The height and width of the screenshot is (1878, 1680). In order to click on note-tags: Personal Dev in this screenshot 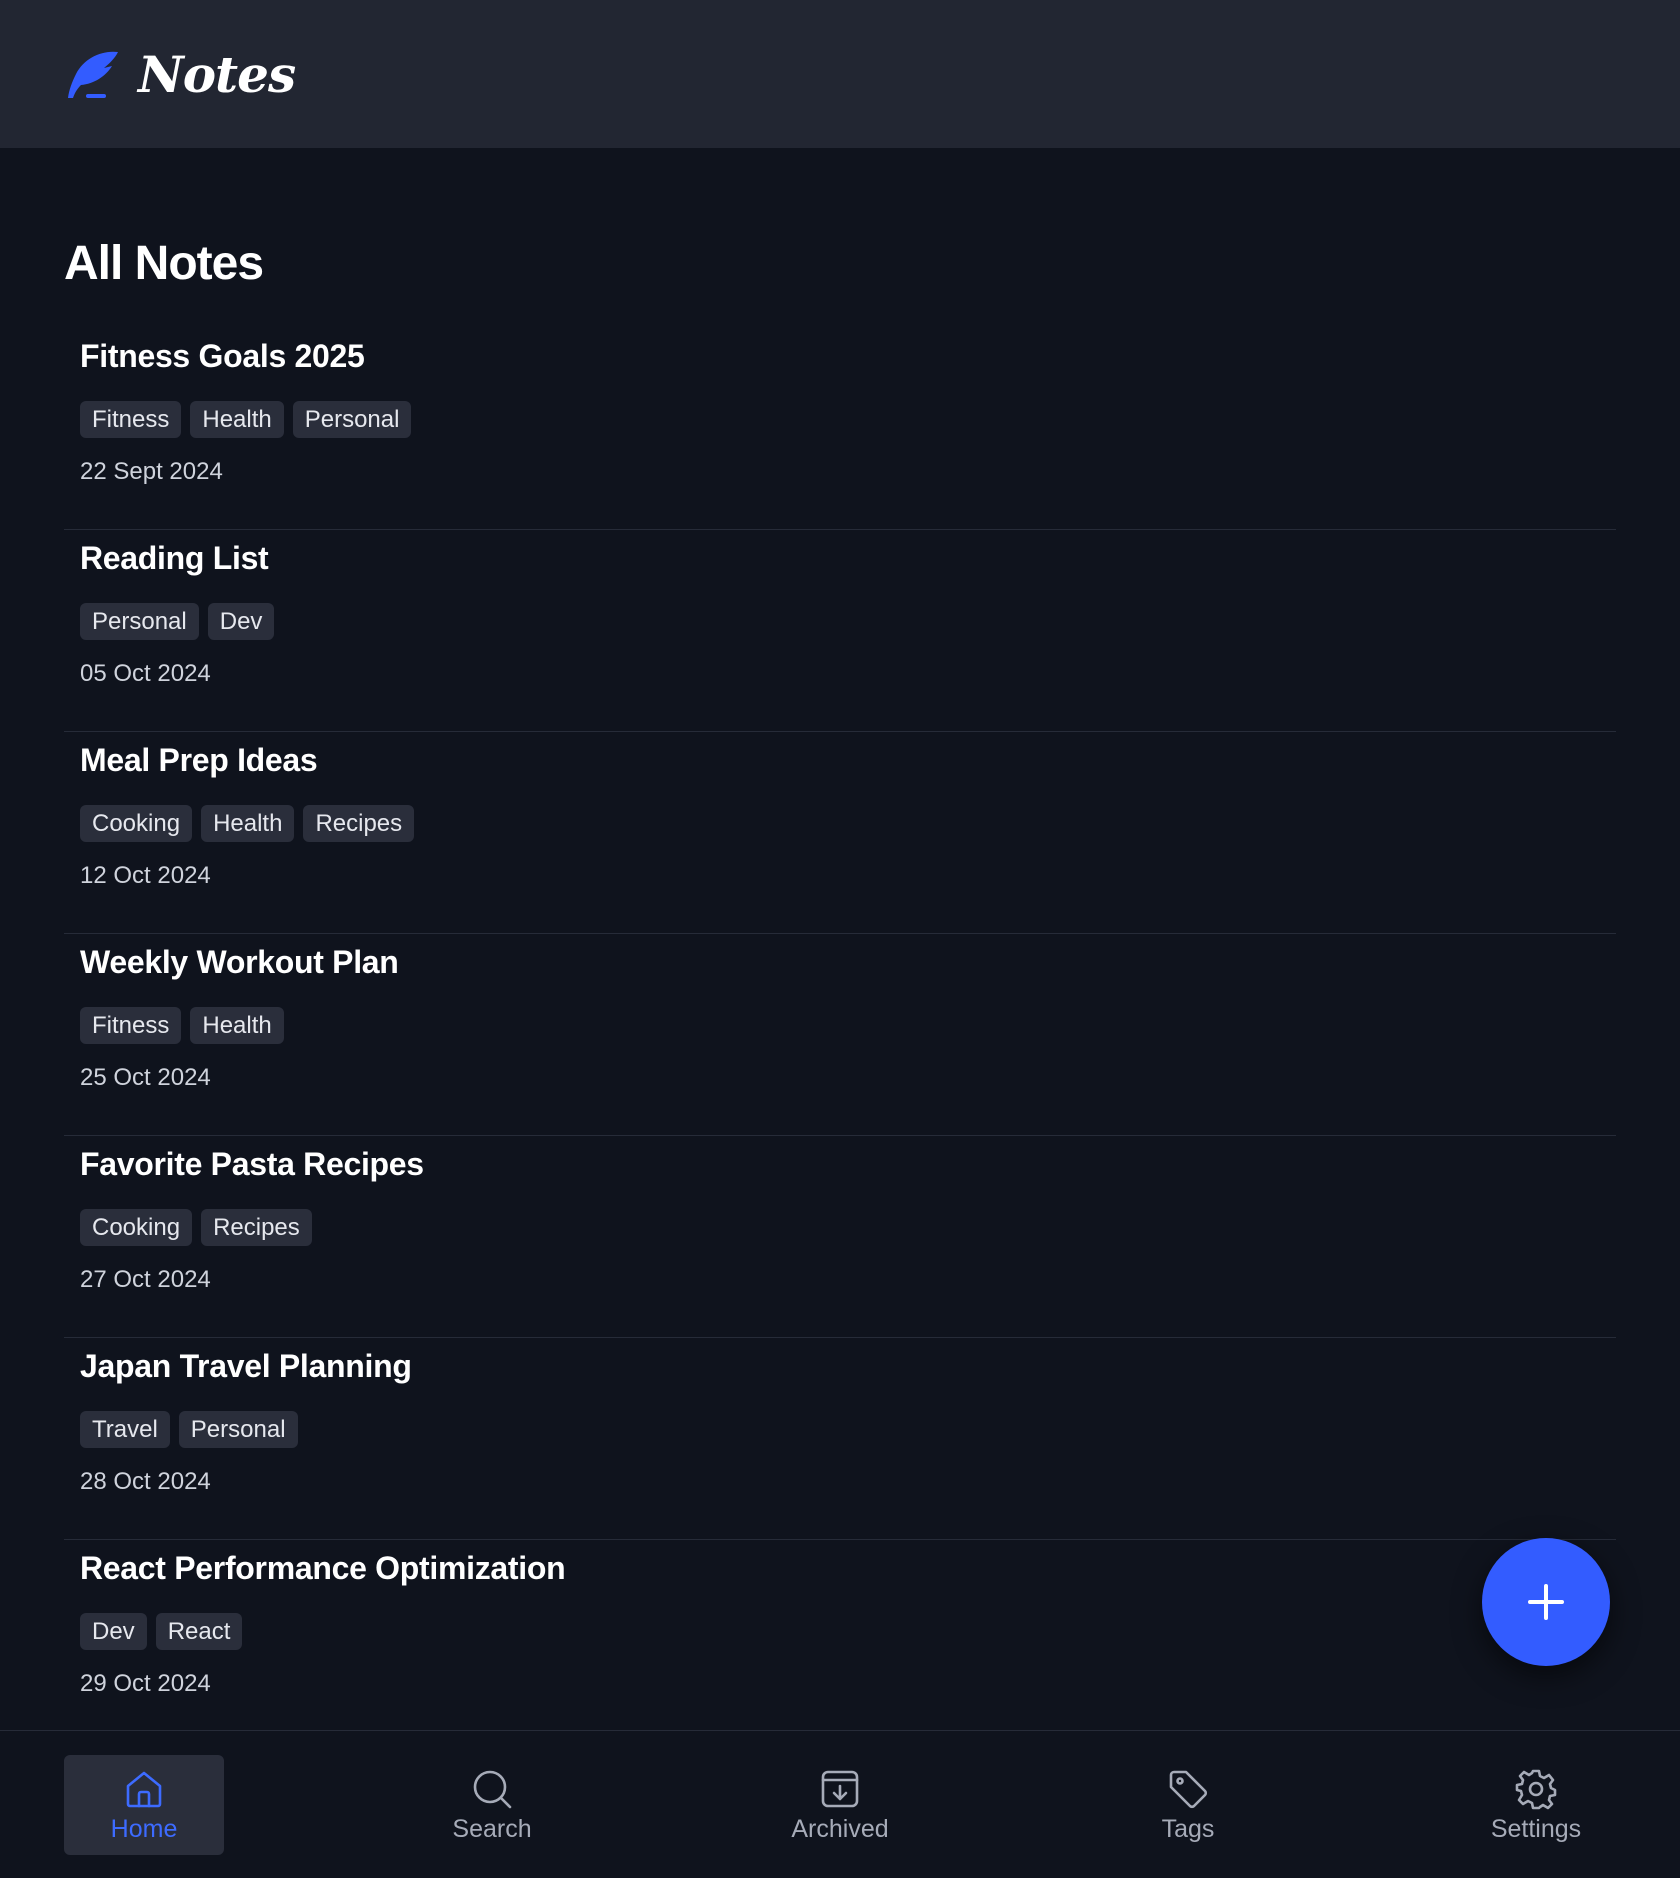, I will do `click(177, 621)`.